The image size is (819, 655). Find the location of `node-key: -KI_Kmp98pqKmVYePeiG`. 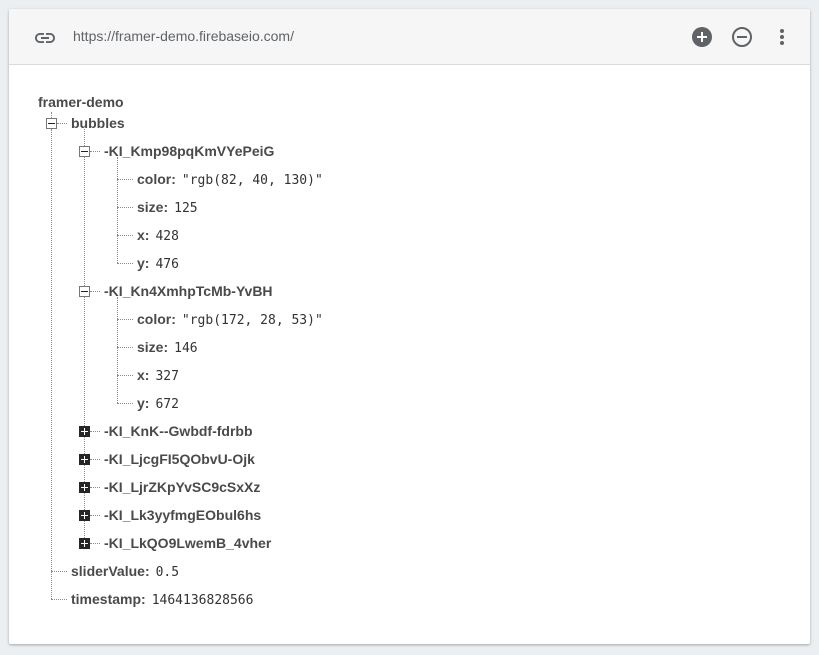

node-key: -KI_Kmp98pqKmVYePeiG is located at coordinates (189, 151).